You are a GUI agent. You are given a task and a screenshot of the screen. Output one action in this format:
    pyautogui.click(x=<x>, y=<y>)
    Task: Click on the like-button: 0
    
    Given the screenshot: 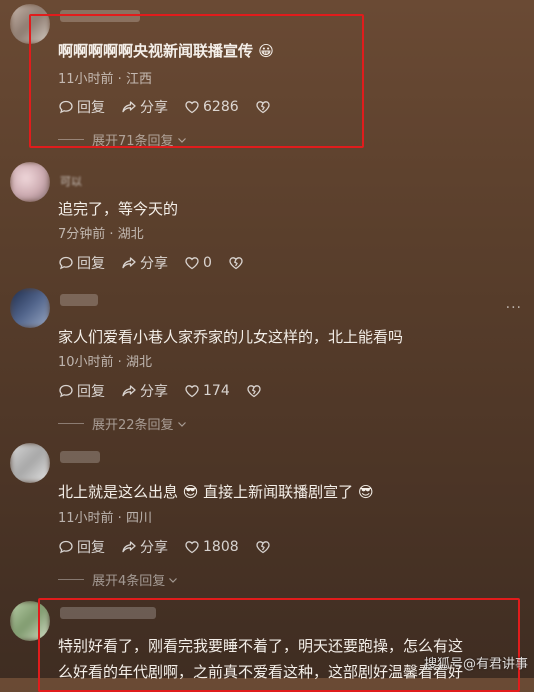 What is the action you would take?
    pyautogui.click(x=198, y=263)
    